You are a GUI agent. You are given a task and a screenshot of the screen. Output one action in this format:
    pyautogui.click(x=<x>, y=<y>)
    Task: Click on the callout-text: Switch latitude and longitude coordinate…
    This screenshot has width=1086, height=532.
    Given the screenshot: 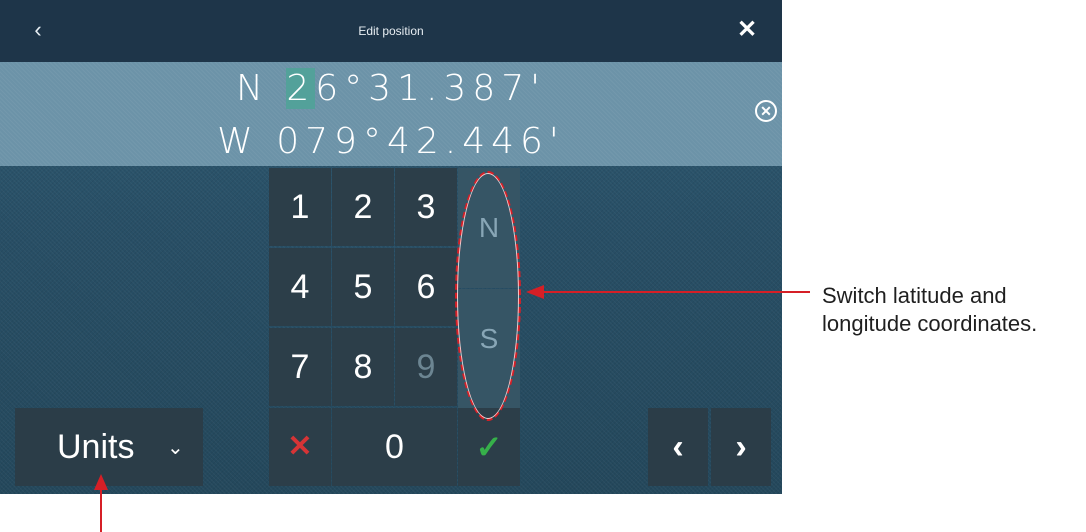 What is the action you would take?
    pyautogui.click(x=929, y=310)
    